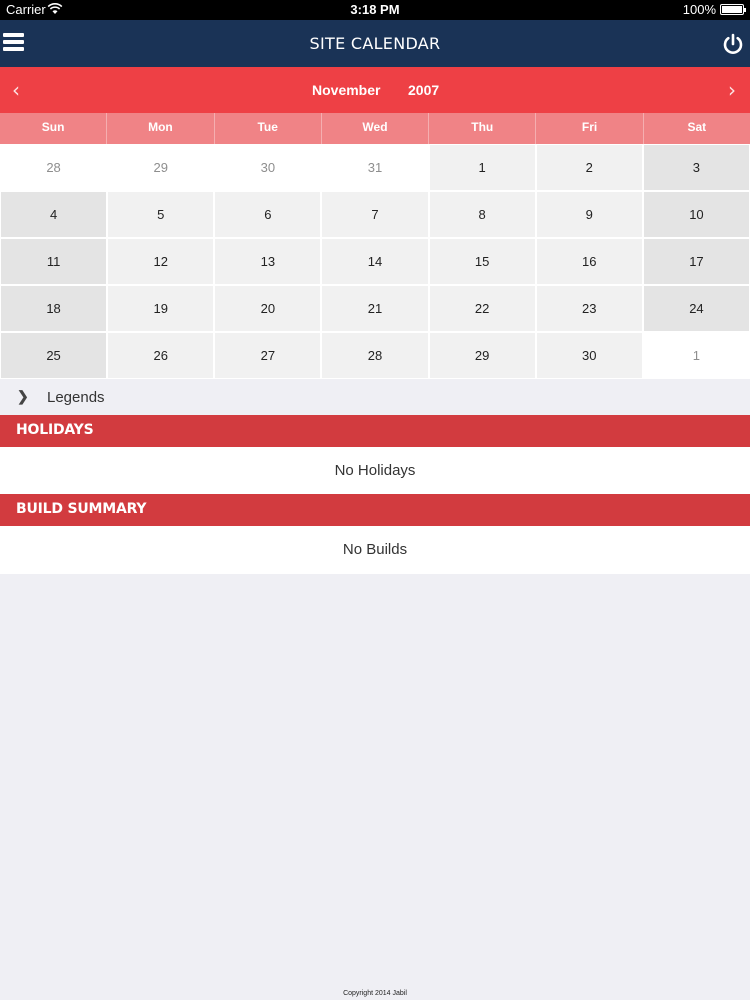 The height and width of the screenshot is (1000, 750). I want to click on status-time: 3:18 PM, so click(375, 9).